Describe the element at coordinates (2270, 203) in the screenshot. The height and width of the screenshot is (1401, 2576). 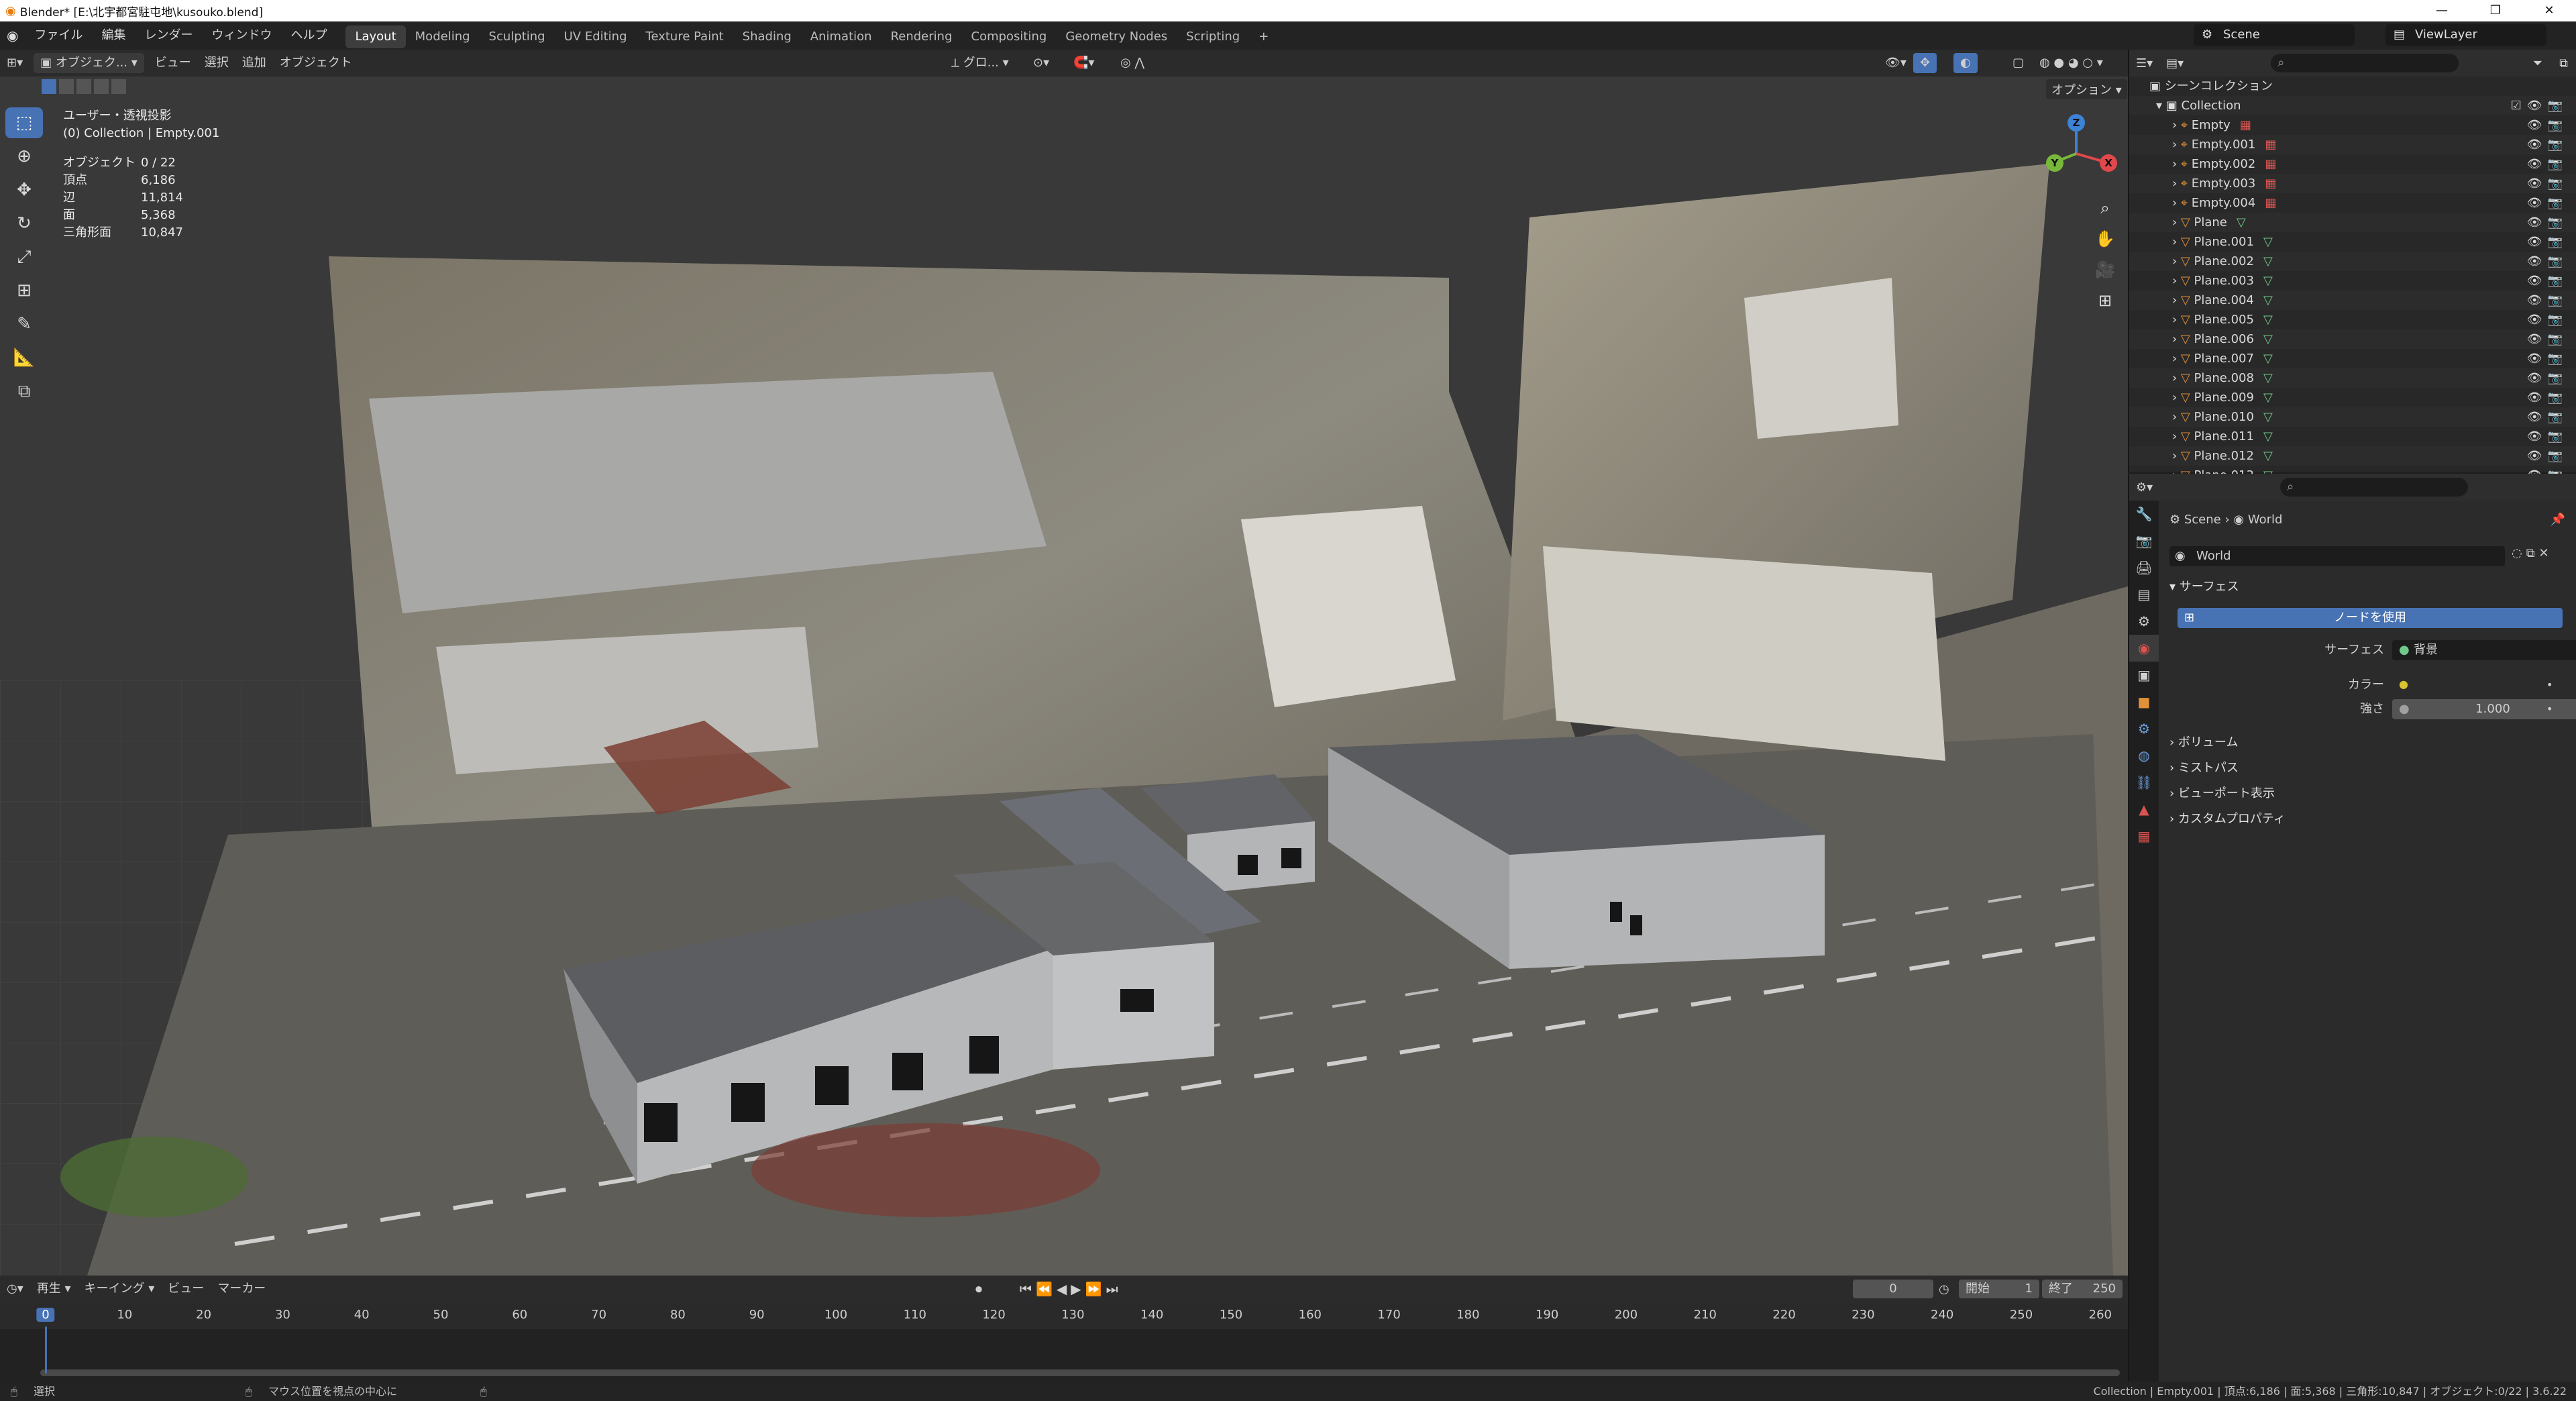
I see `image-empty-data-icon: ▦` at that location.